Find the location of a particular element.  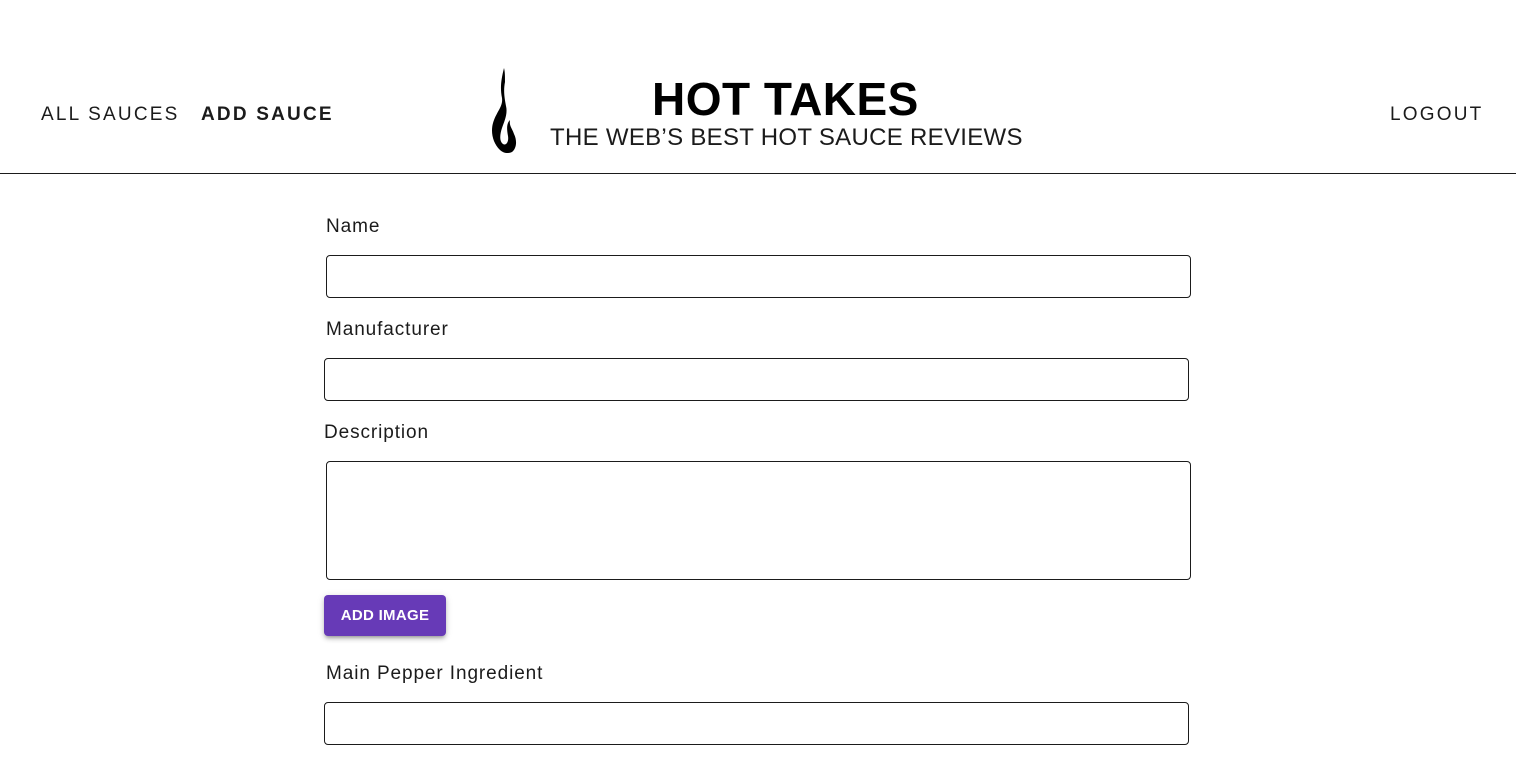

logout-link: LOGOUT is located at coordinates (1436, 115).